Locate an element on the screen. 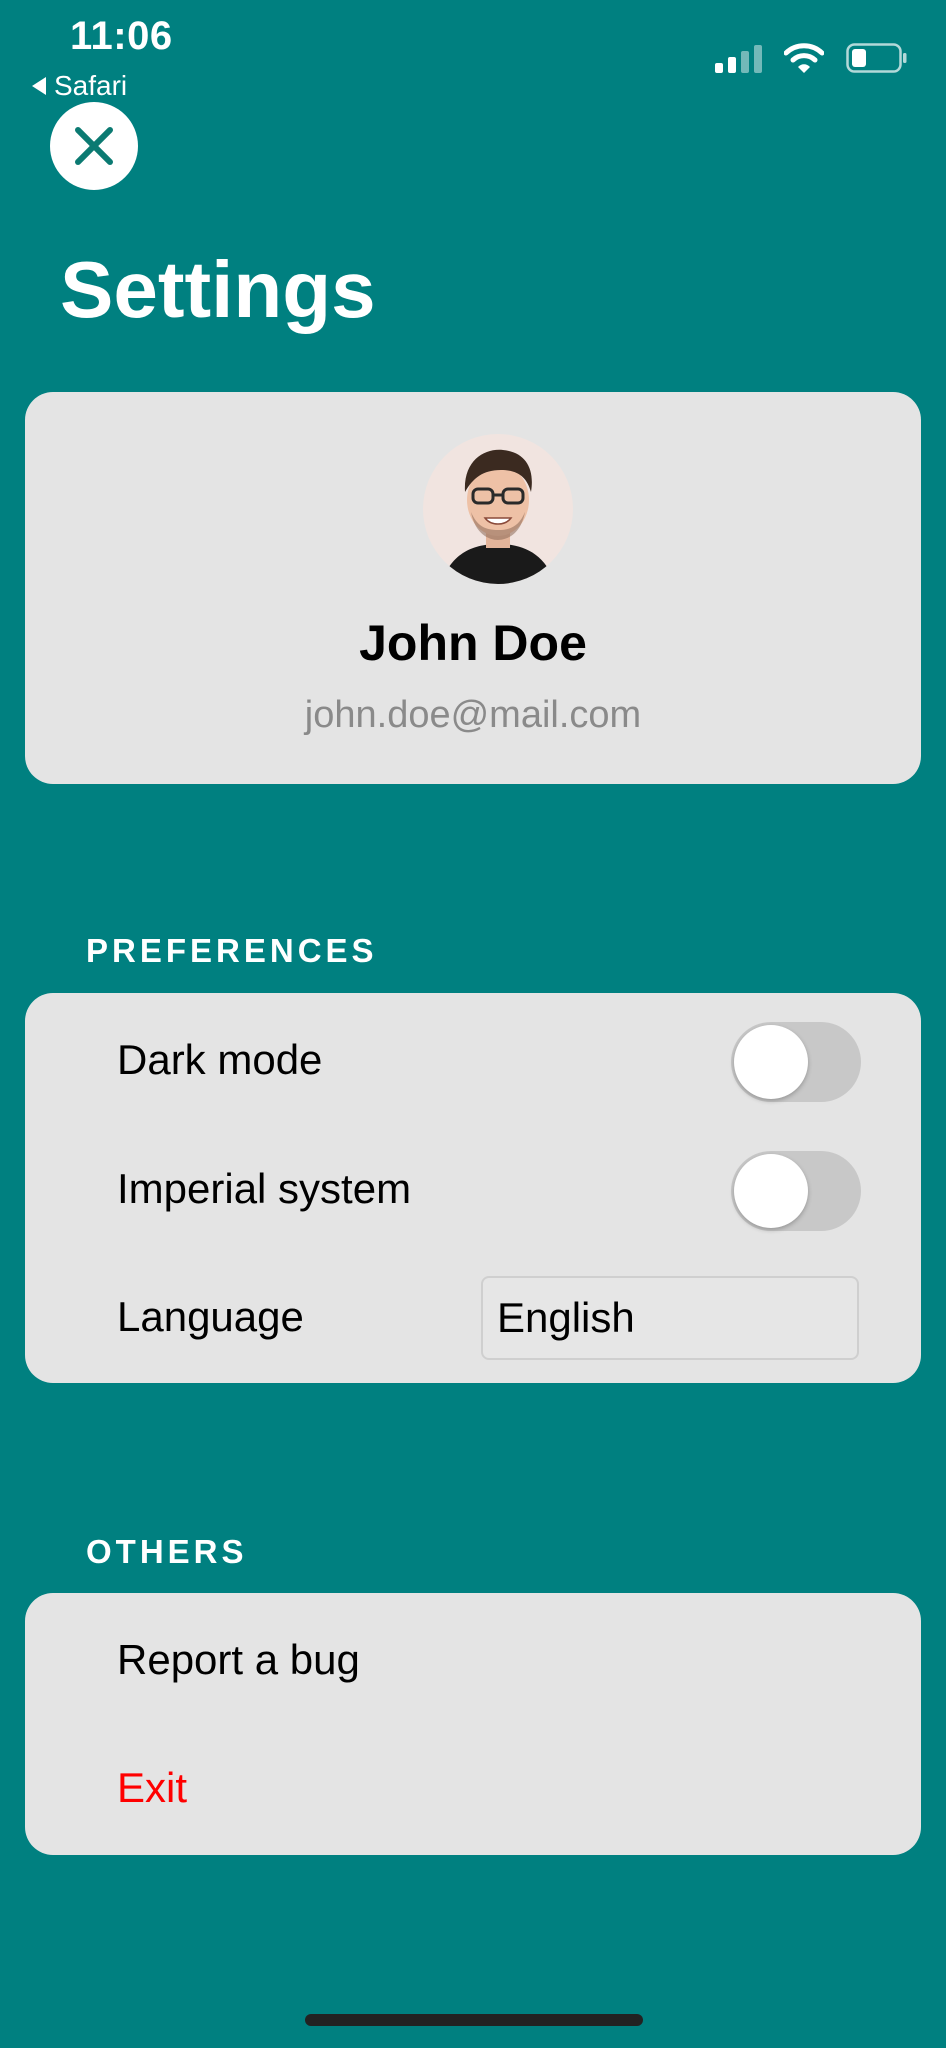 This screenshot has height=2048, width=946. language-label: Language is located at coordinates (210, 1316).